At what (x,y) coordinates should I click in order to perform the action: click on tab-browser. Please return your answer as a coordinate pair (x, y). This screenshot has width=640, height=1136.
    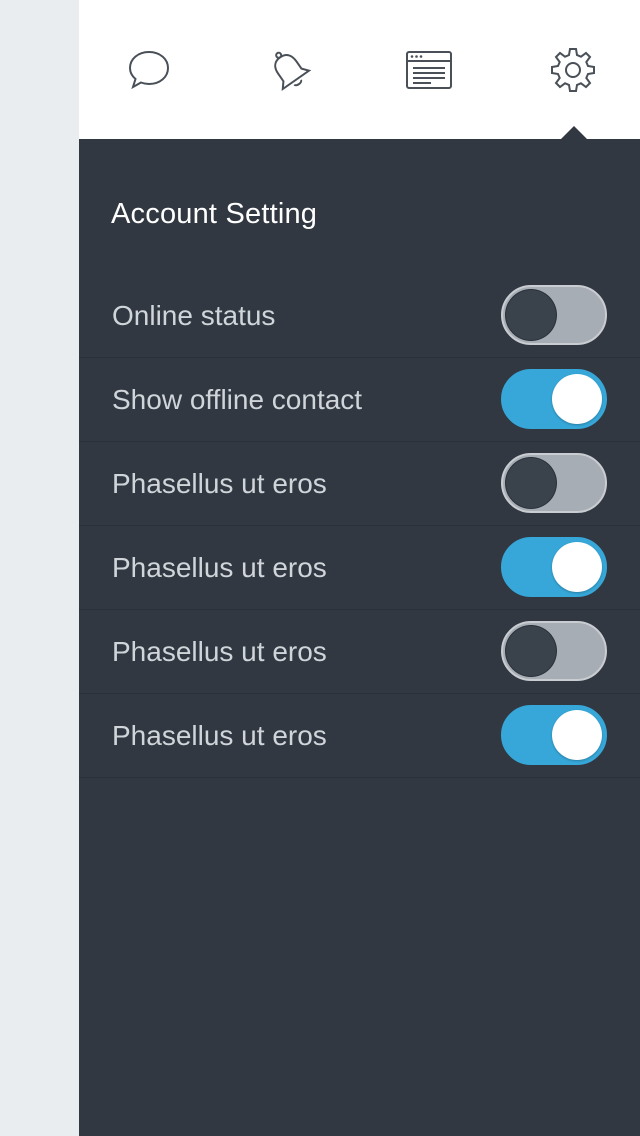
    Looking at the image, I should click on (429, 70).